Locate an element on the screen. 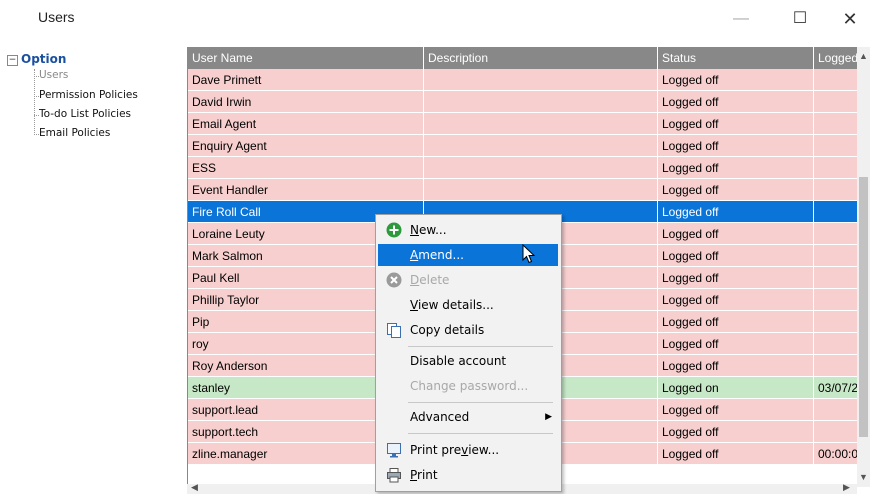 The width and height of the screenshot is (870, 494). tree-root-option: − Option is located at coordinates (36, 59).